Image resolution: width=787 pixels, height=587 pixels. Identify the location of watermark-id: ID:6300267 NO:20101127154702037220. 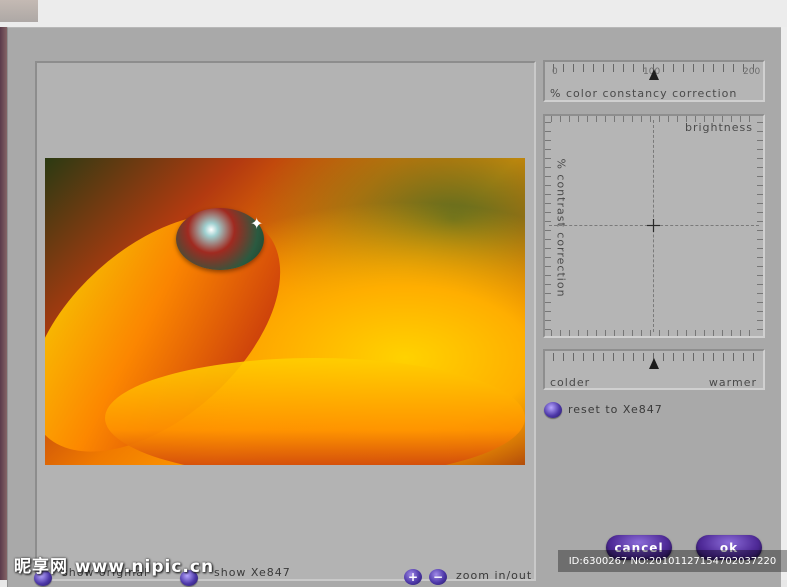
(672, 561).